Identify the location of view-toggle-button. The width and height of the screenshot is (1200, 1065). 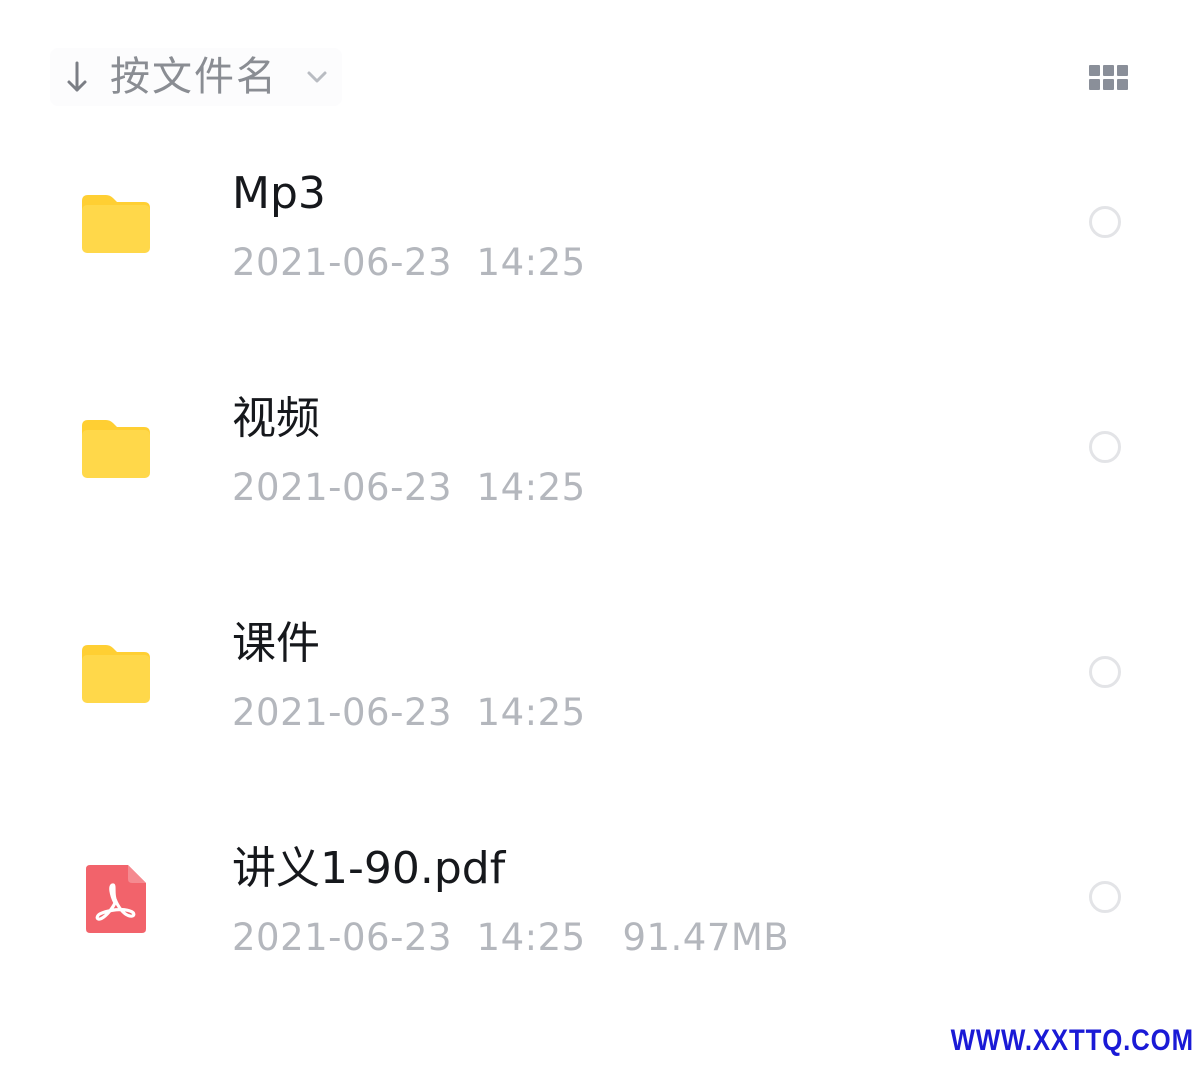
(1108, 77).